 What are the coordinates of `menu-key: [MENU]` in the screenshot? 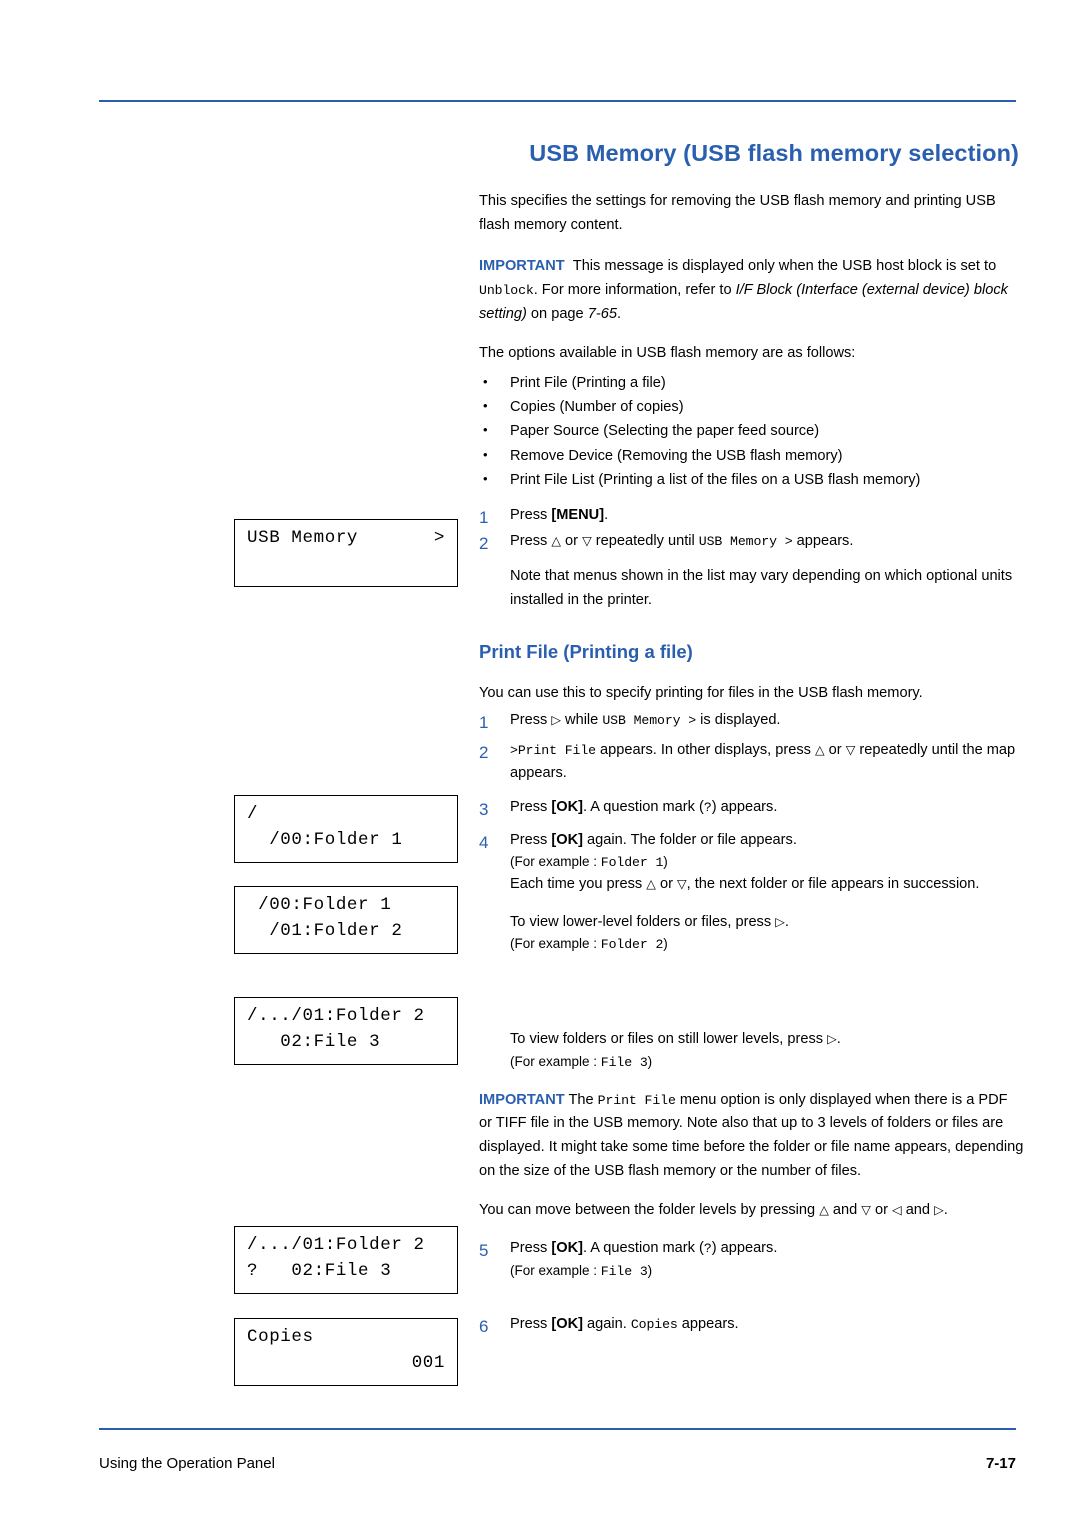 It's located at (578, 514).